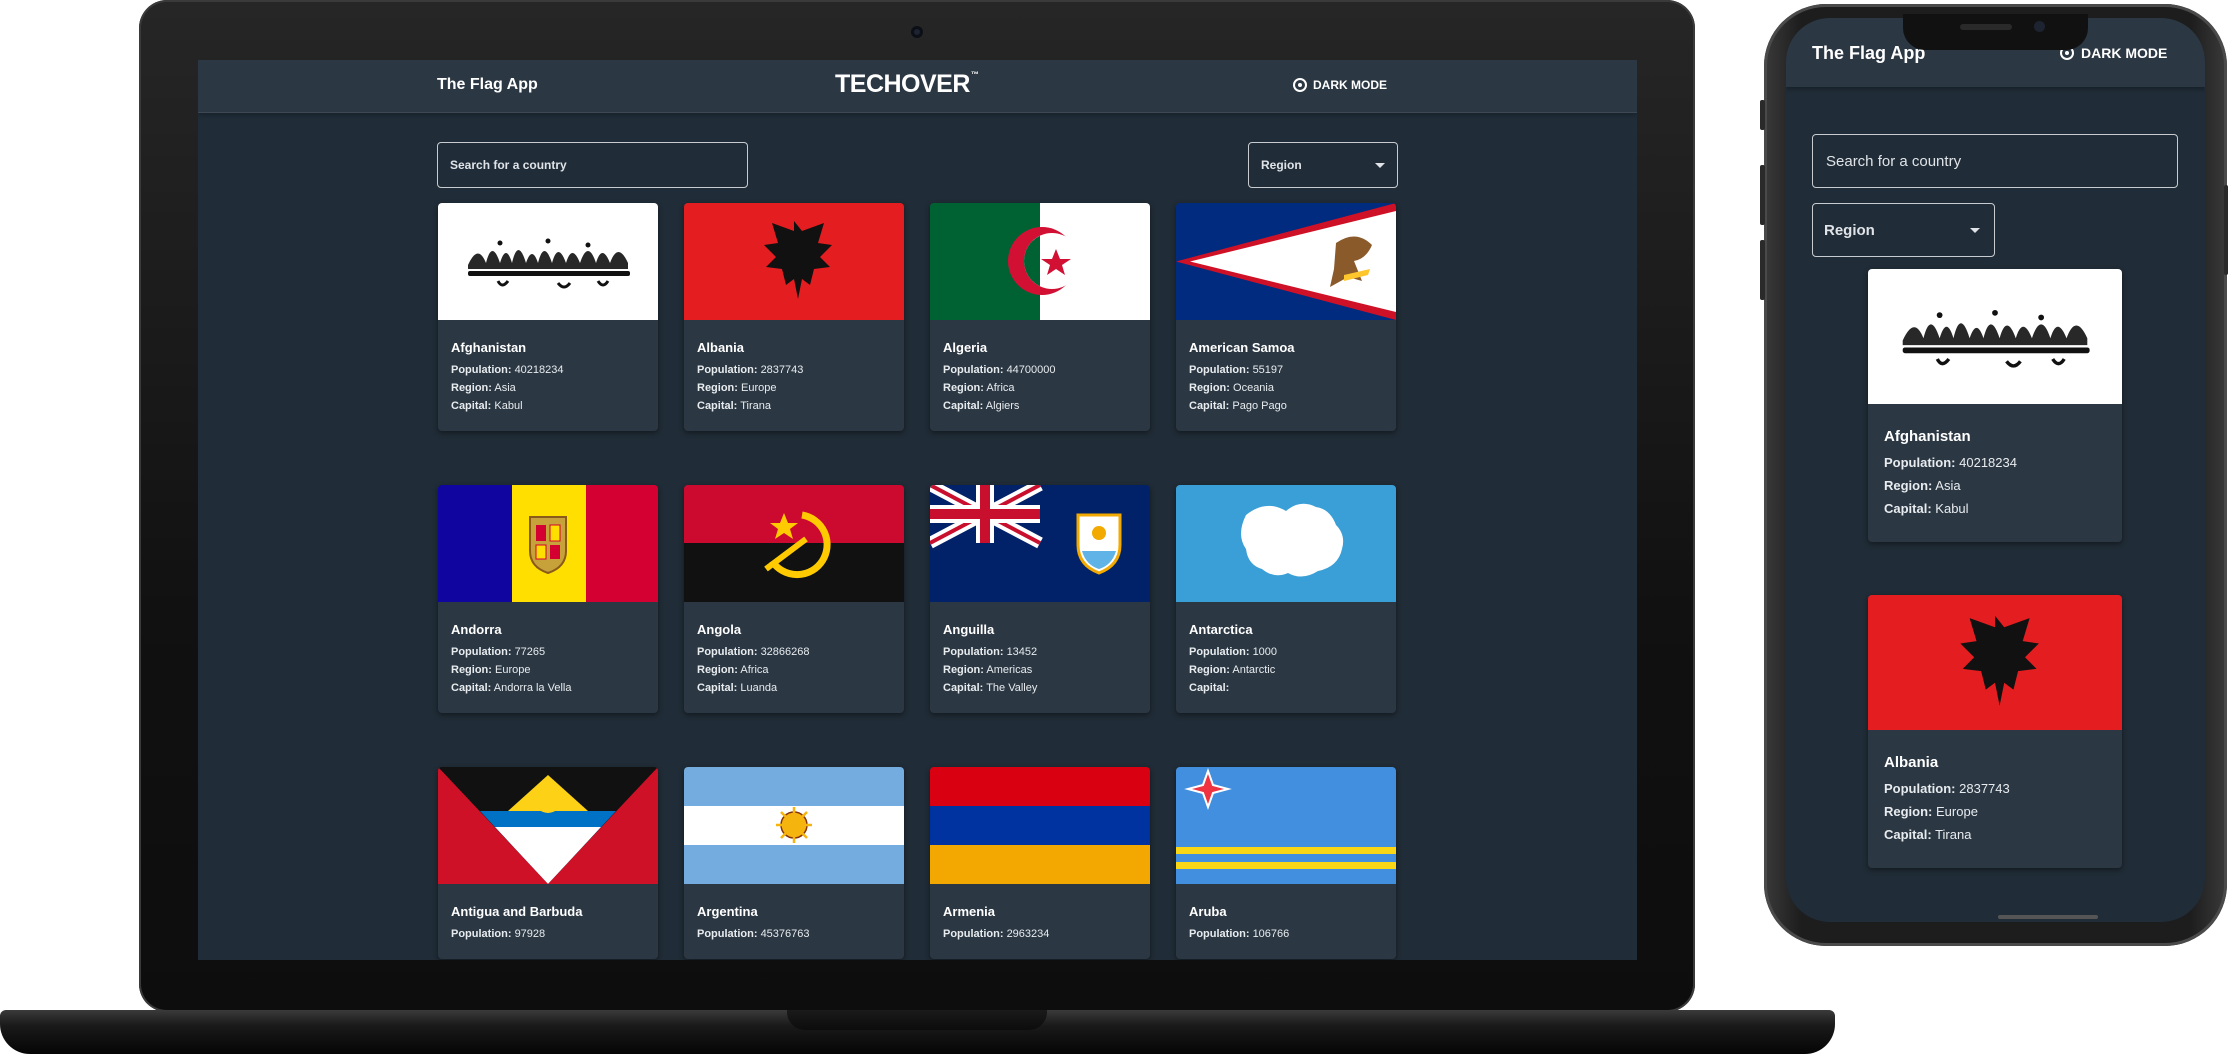 The width and height of the screenshot is (2228, 1054). What do you see at coordinates (794, 825) in the screenshot?
I see `argentina-flag-icon` at bounding box center [794, 825].